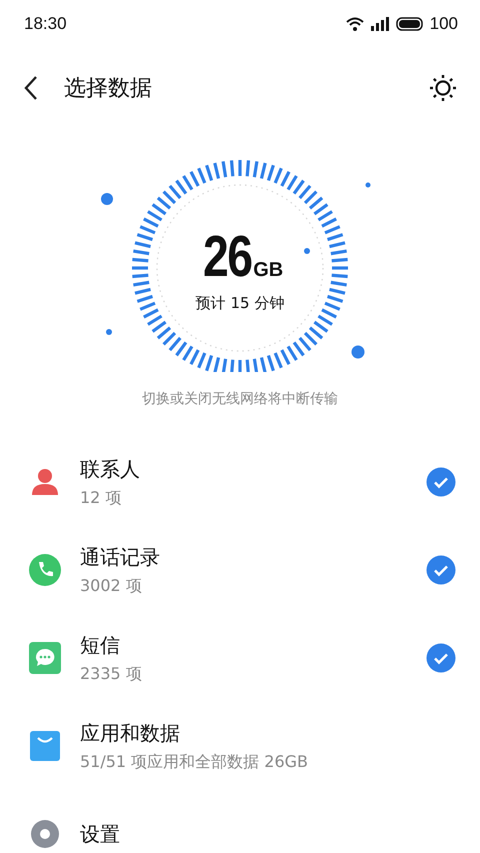  I want to click on data-size: 26, so click(227, 257).